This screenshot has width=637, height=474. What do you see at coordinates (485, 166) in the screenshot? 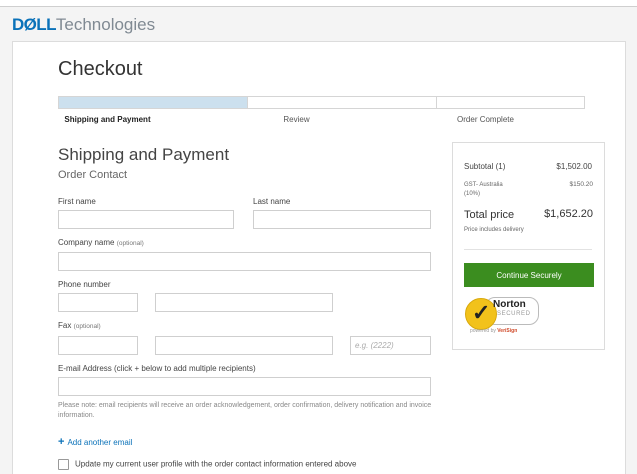
I see `subtotal-label: Subtotal (1)` at bounding box center [485, 166].